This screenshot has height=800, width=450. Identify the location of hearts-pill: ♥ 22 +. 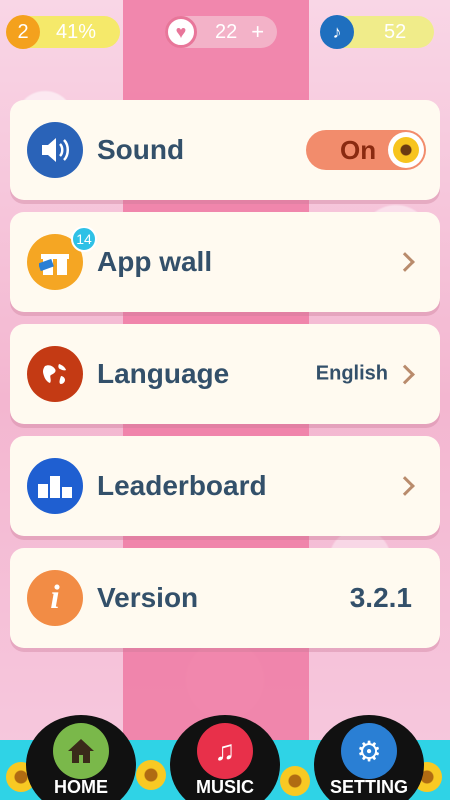
(221, 32).